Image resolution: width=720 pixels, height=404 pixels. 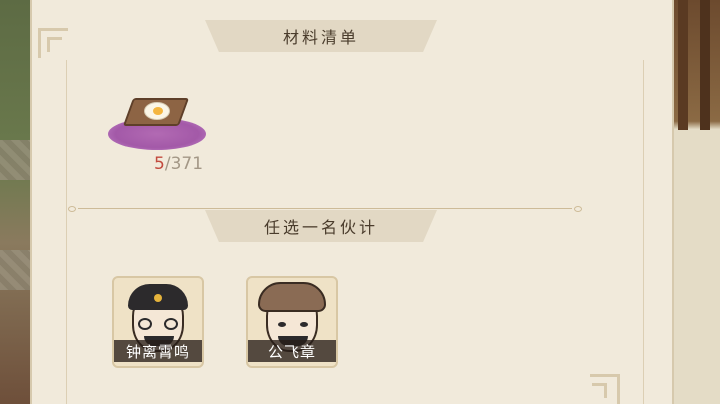 I want to click on divider-knot-right, so click(x=578, y=209).